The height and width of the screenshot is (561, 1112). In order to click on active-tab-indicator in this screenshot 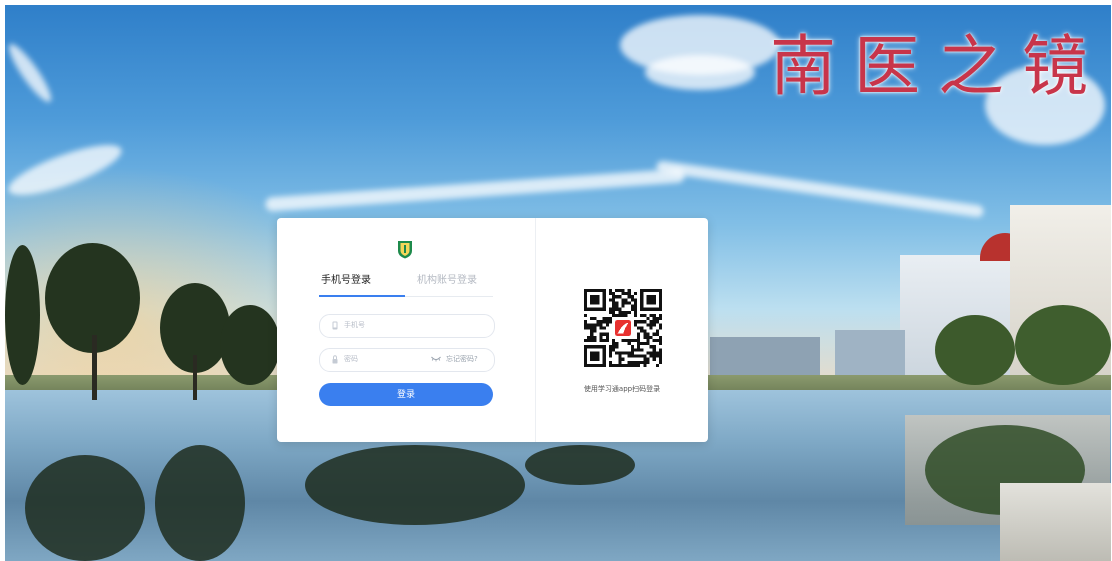, I will do `click(362, 296)`.